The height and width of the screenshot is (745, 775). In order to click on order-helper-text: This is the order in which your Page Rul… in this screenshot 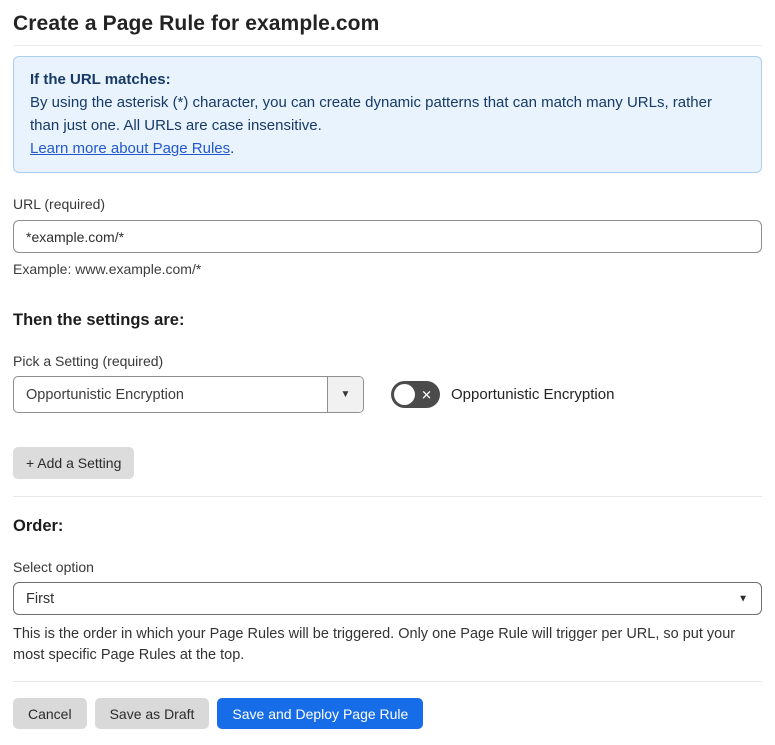, I will do `click(374, 644)`.